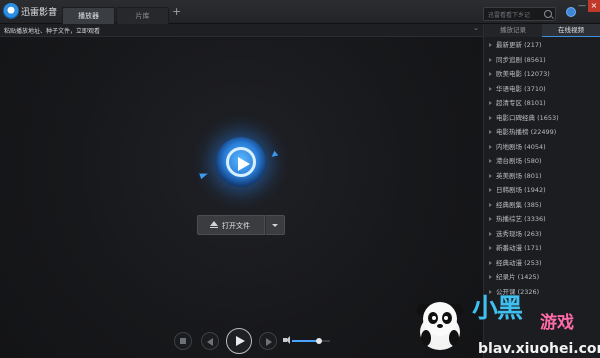 The height and width of the screenshot is (358, 600). I want to click on user-icon, so click(571, 12).